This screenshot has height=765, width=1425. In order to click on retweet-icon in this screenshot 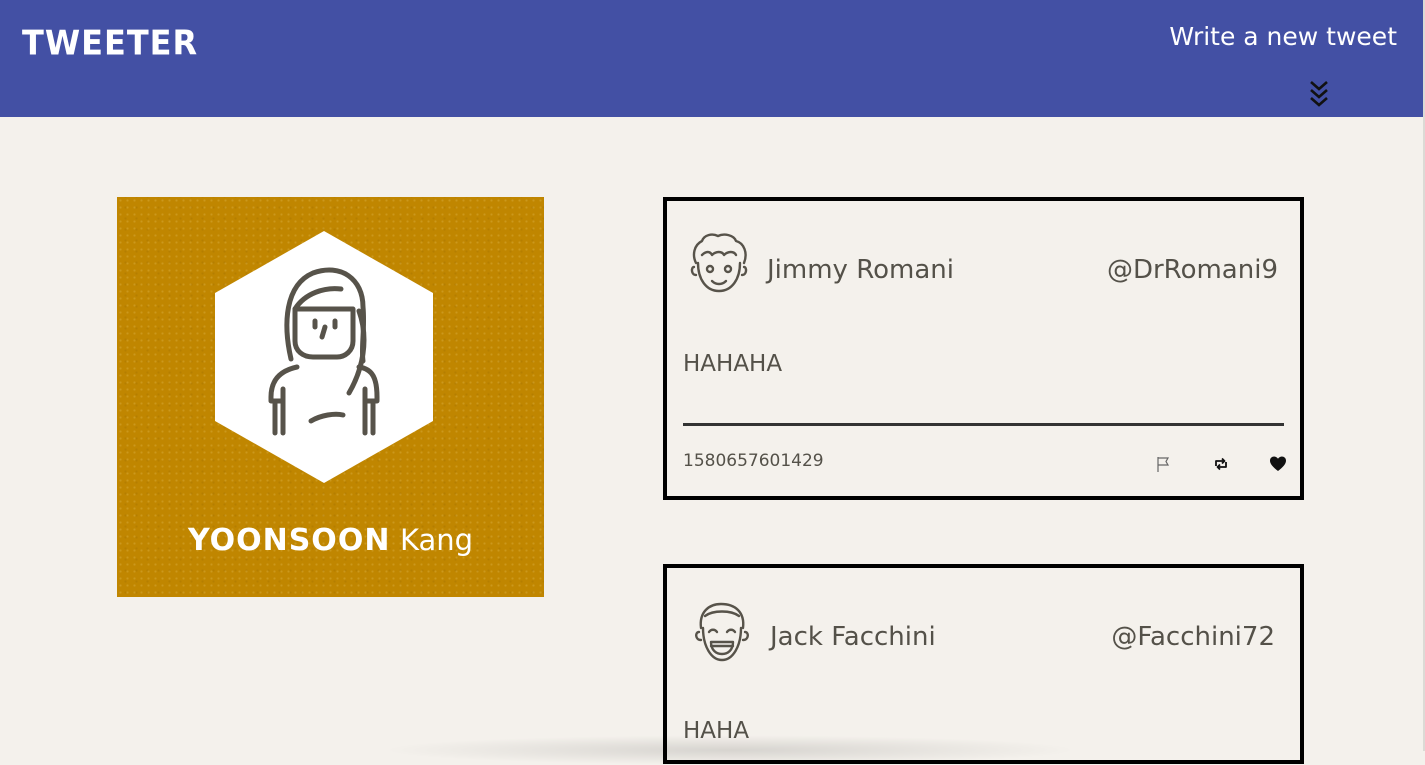, I will do `click(1221, 464)`.